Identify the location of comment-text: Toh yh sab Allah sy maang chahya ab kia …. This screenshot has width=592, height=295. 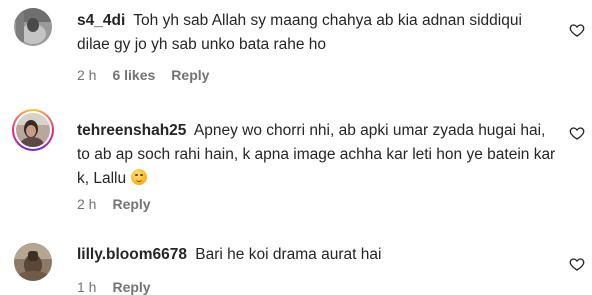
(299, 32).